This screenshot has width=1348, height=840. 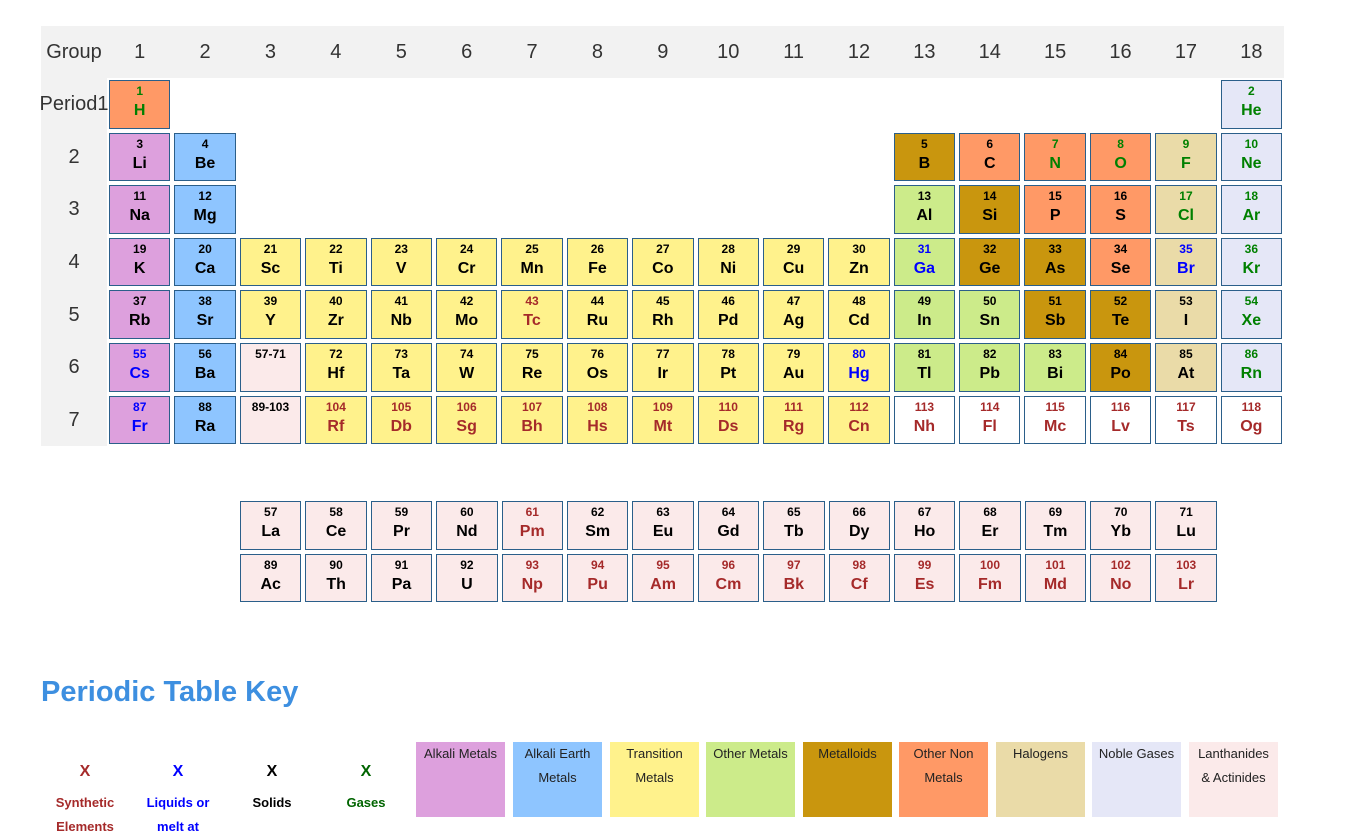 I want to click on element-cell-pa: 91 Pa, so click(x=401, y=578).